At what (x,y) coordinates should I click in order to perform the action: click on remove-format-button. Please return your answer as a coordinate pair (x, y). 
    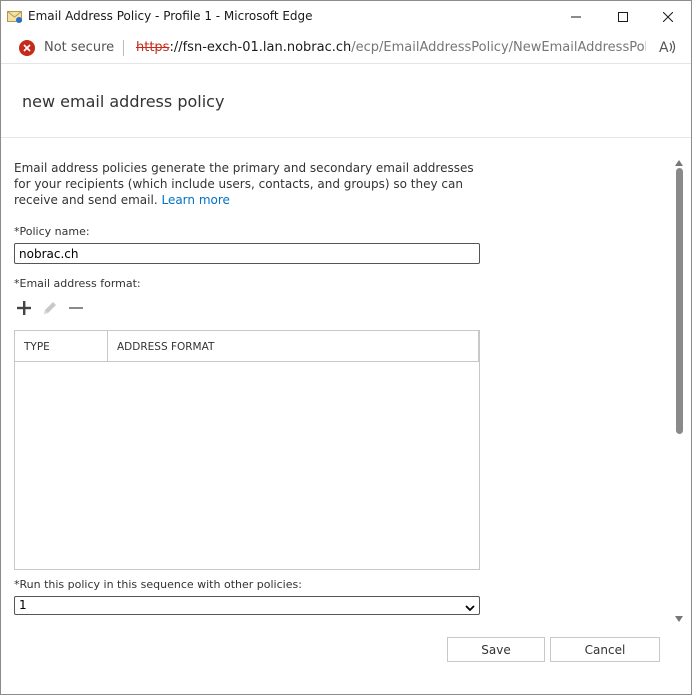
    Looking at the image, I should click on (76, 310).